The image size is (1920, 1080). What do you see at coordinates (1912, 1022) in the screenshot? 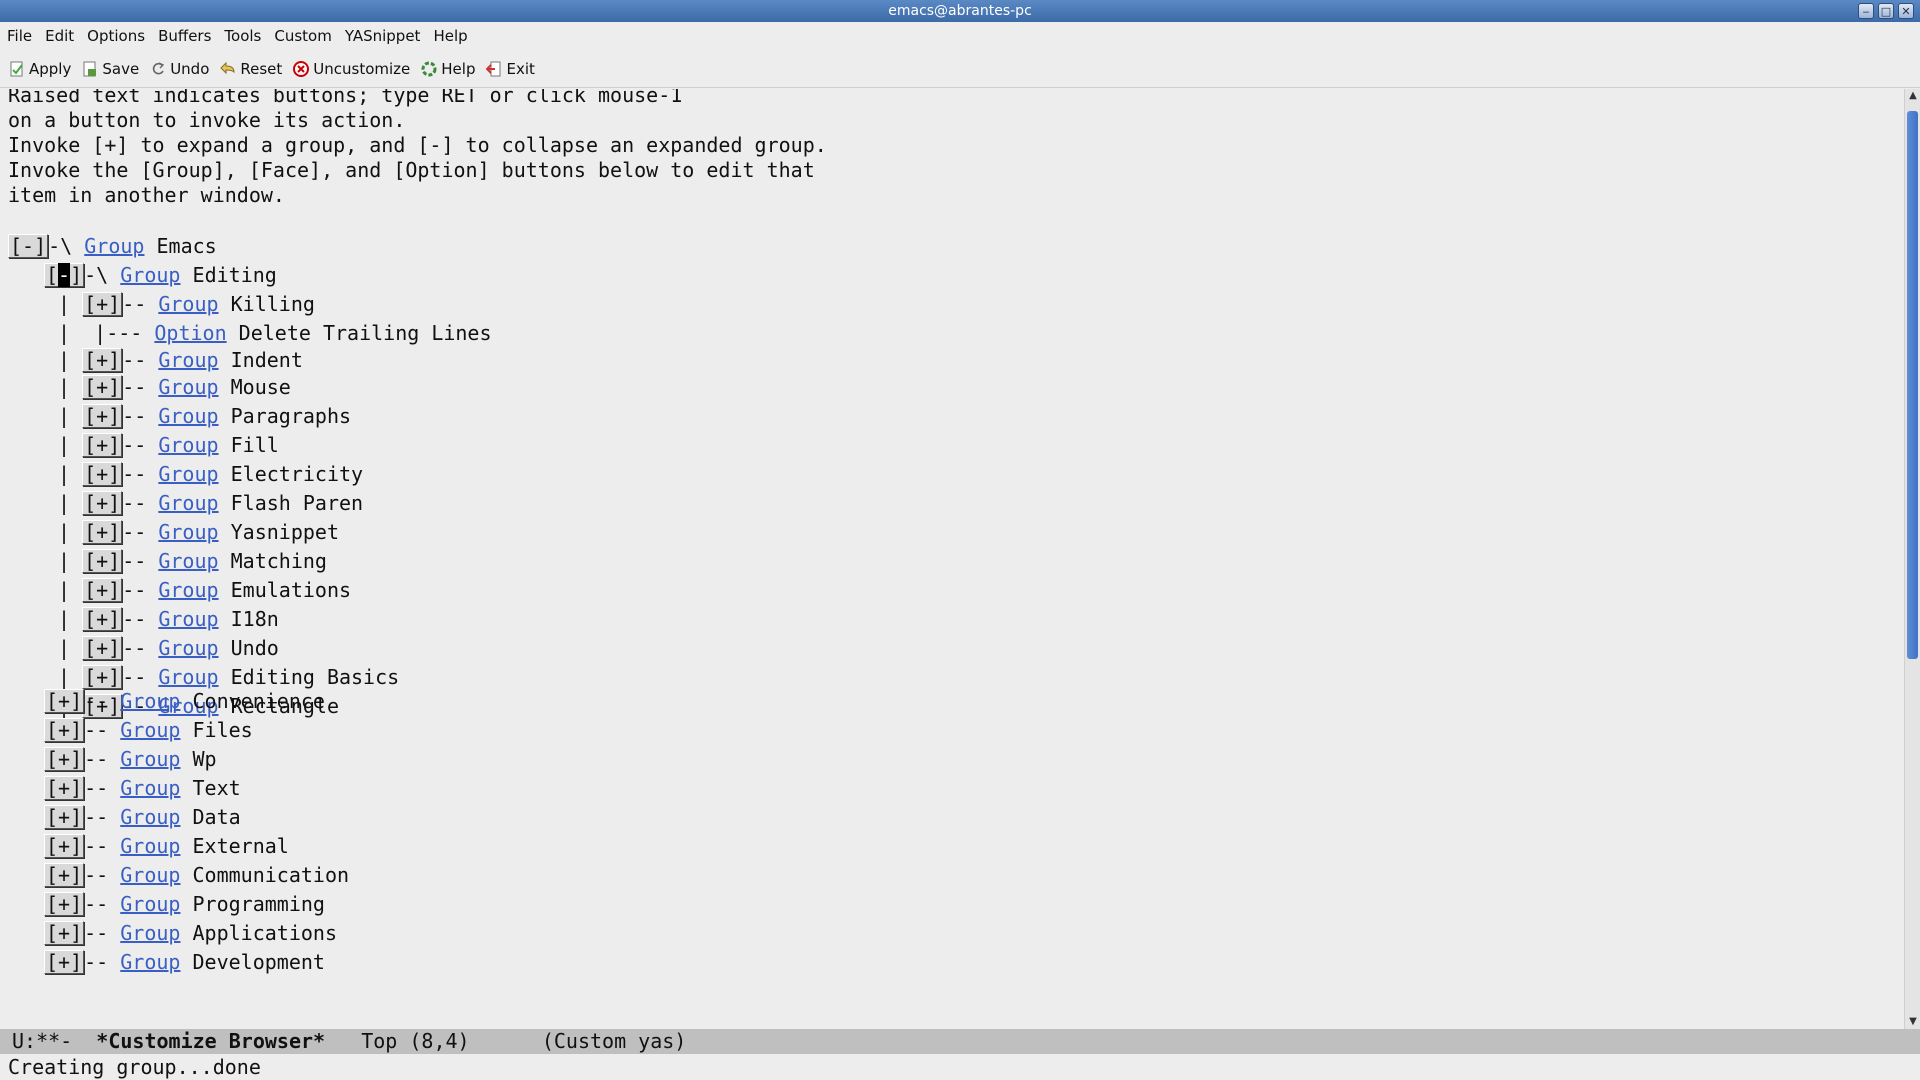
I see `scroll-down-icon: ▼` at bounding box center [1912, 1022].